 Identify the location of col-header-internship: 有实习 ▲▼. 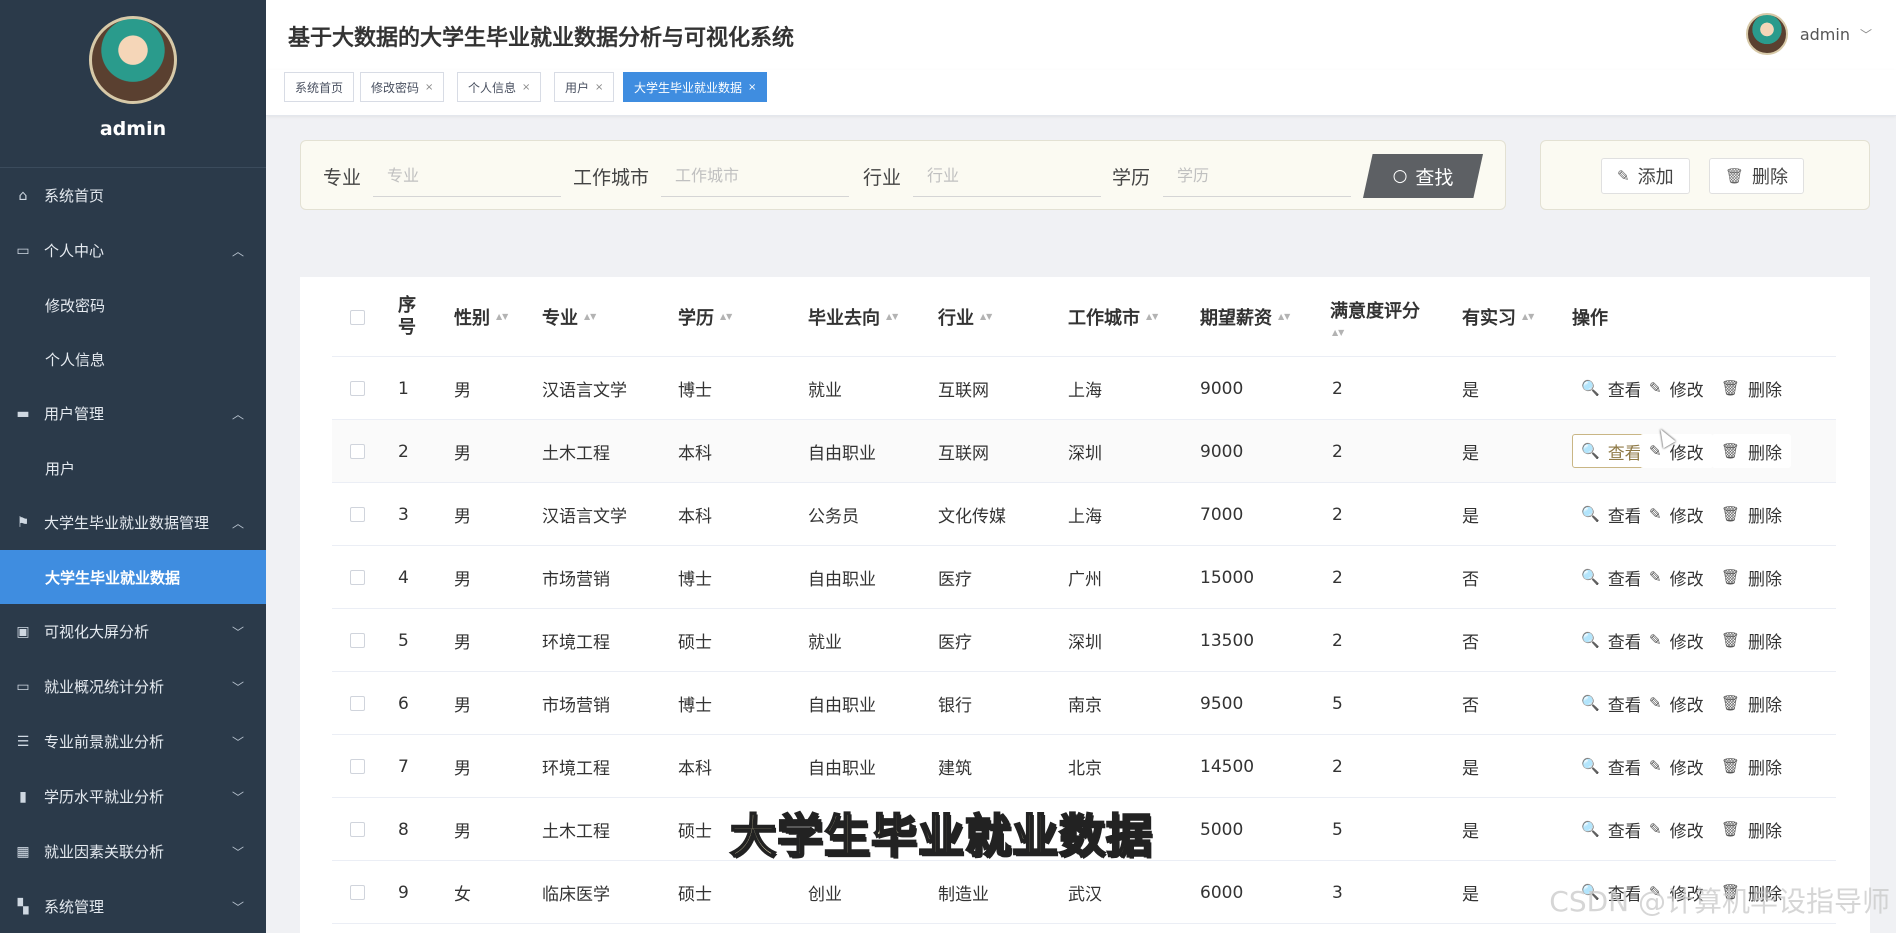
(1498, 317).